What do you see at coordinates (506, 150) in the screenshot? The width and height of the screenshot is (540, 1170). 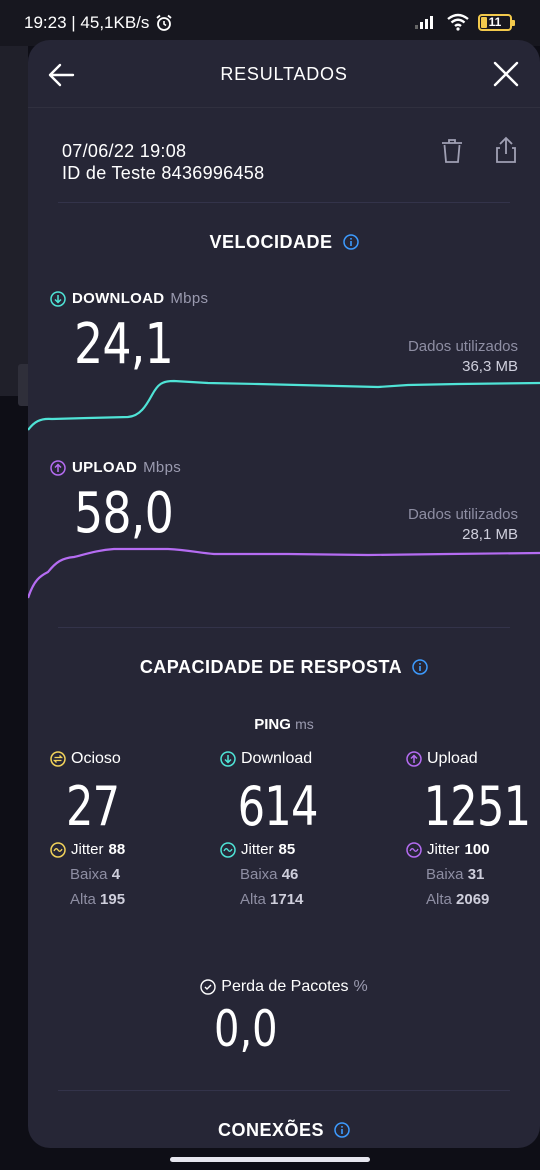 I see `share-button` at bounding box center [506, 150].